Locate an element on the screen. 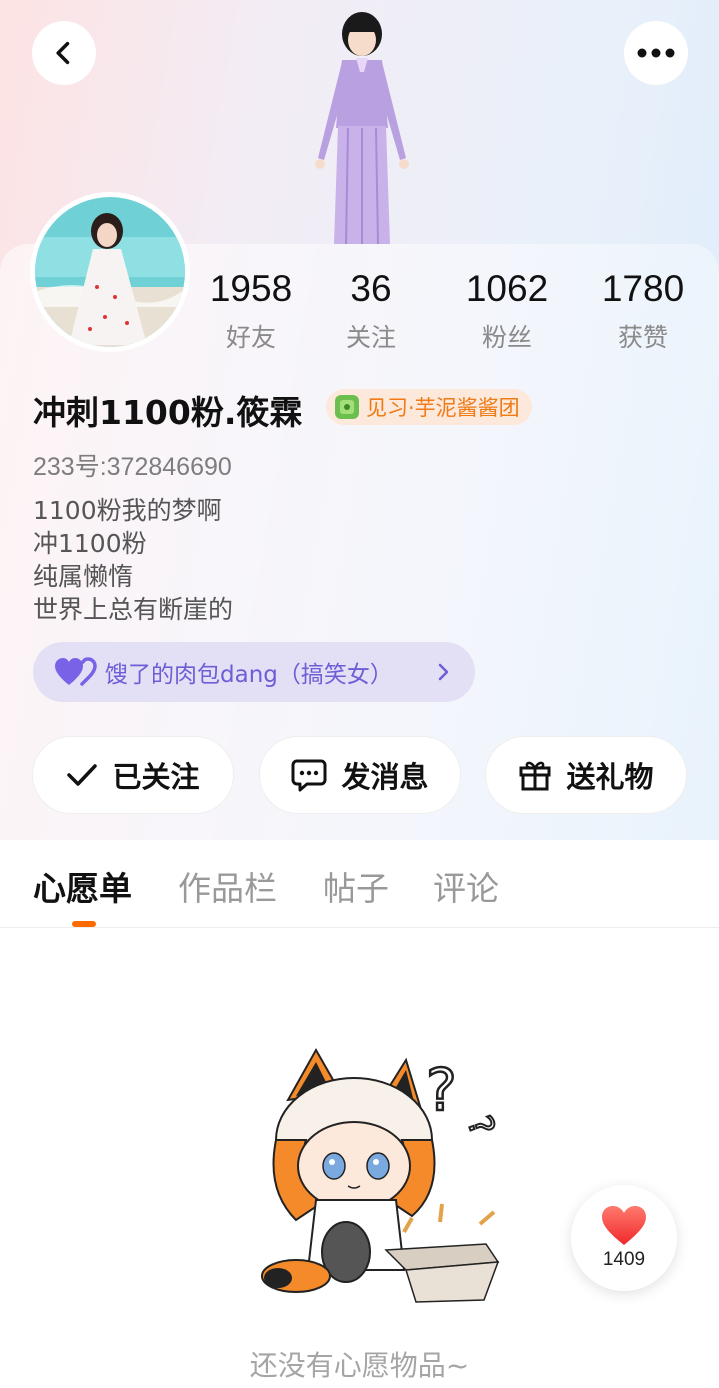 Image resolution: width=719 pixels, height=1388 pixels. like-count: 1409 is located at coordinates (624, 1259).